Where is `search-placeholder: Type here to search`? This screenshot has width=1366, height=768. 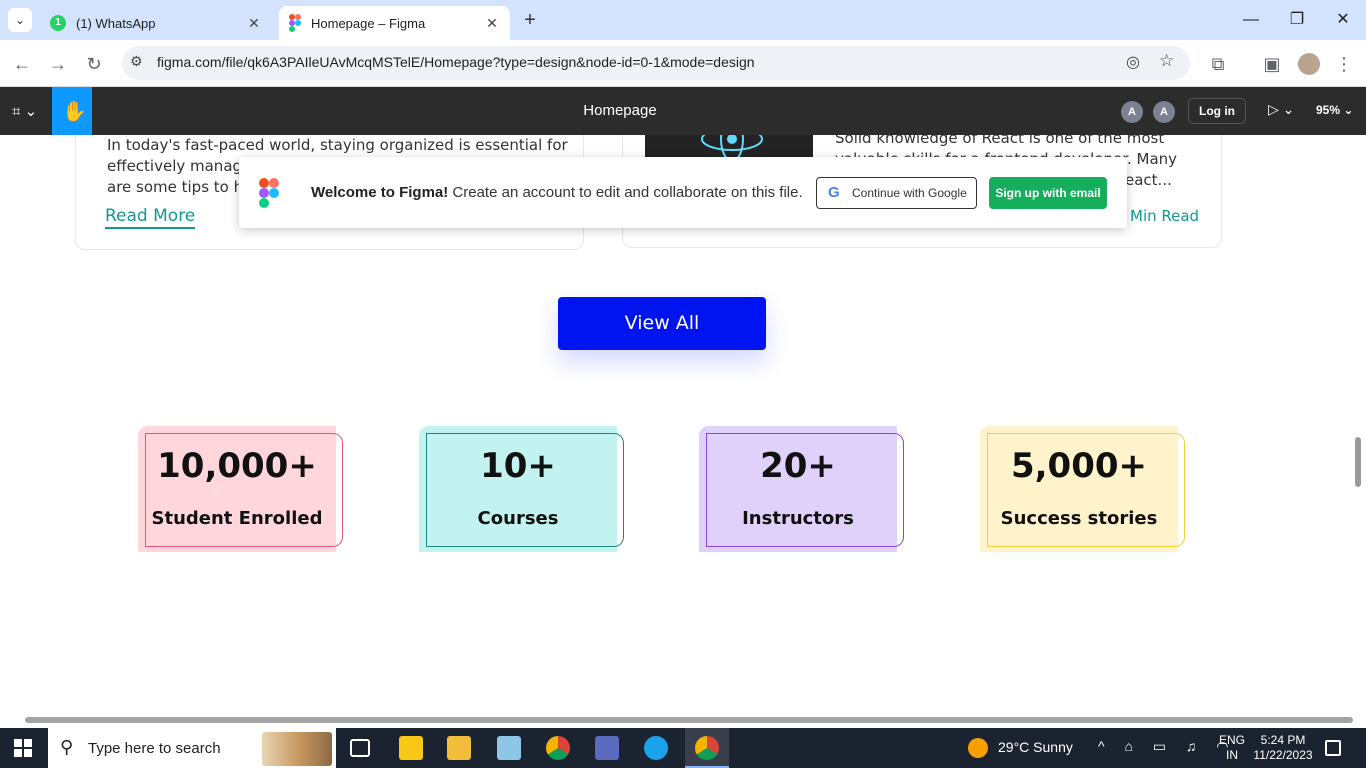 search-placeholder: Type here to search is located at coordinates (154, 748).